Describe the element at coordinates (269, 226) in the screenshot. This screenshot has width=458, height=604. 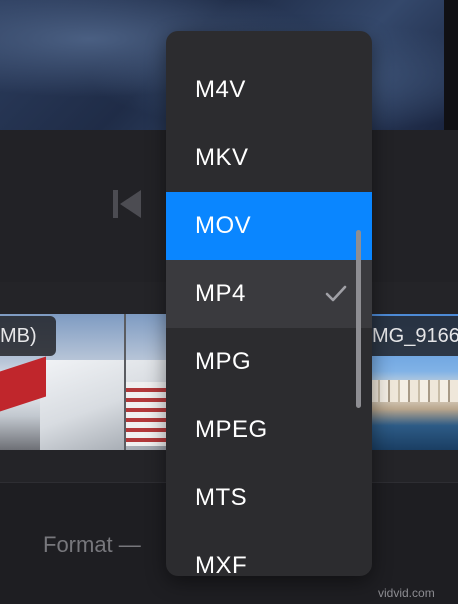
I see `menu-item-mov: MOV` at that location.